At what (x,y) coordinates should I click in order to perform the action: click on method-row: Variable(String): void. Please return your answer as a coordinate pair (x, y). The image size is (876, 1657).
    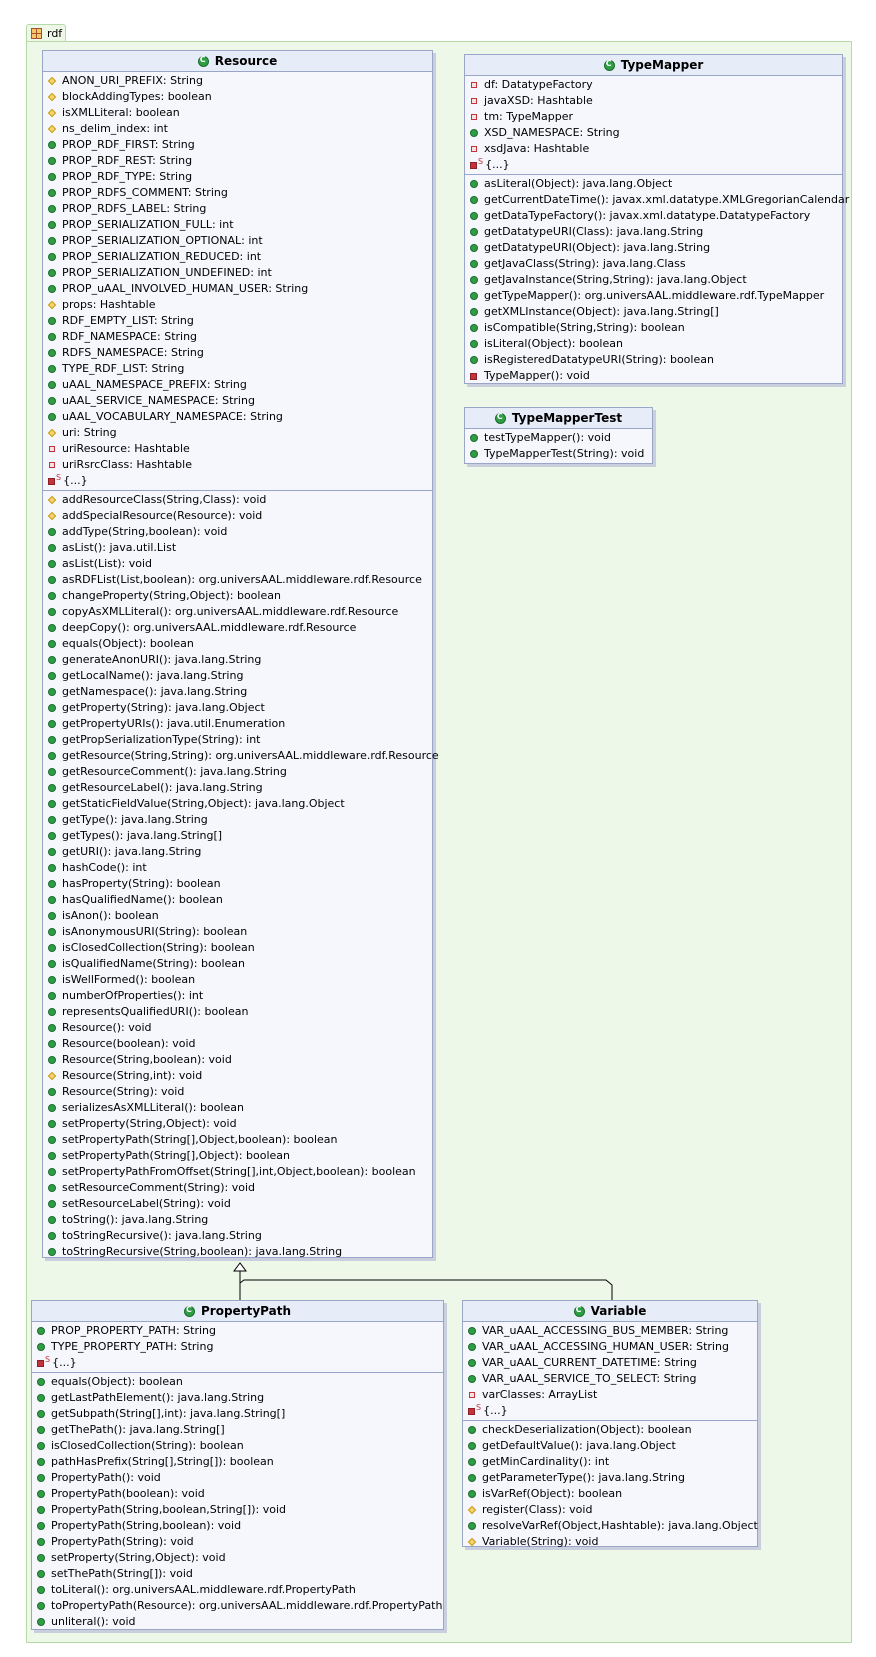
    Looking at the image, I should click on (610, 1542).